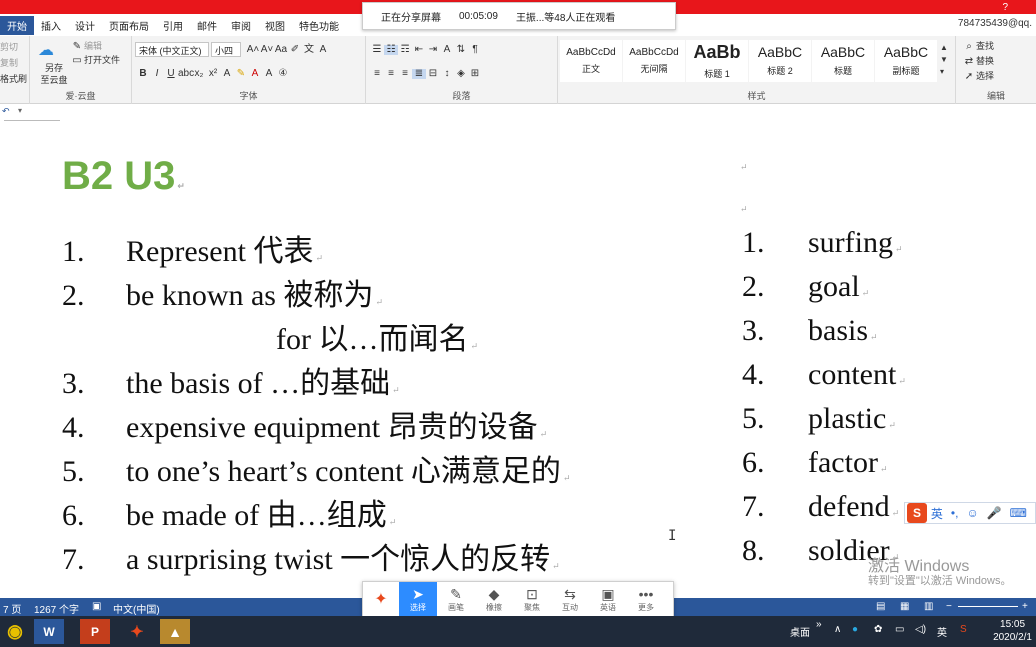 The height and width of the screenshot is (647, 1036). I want to click on classroom-app-icon: ▲, so click(175, 631).